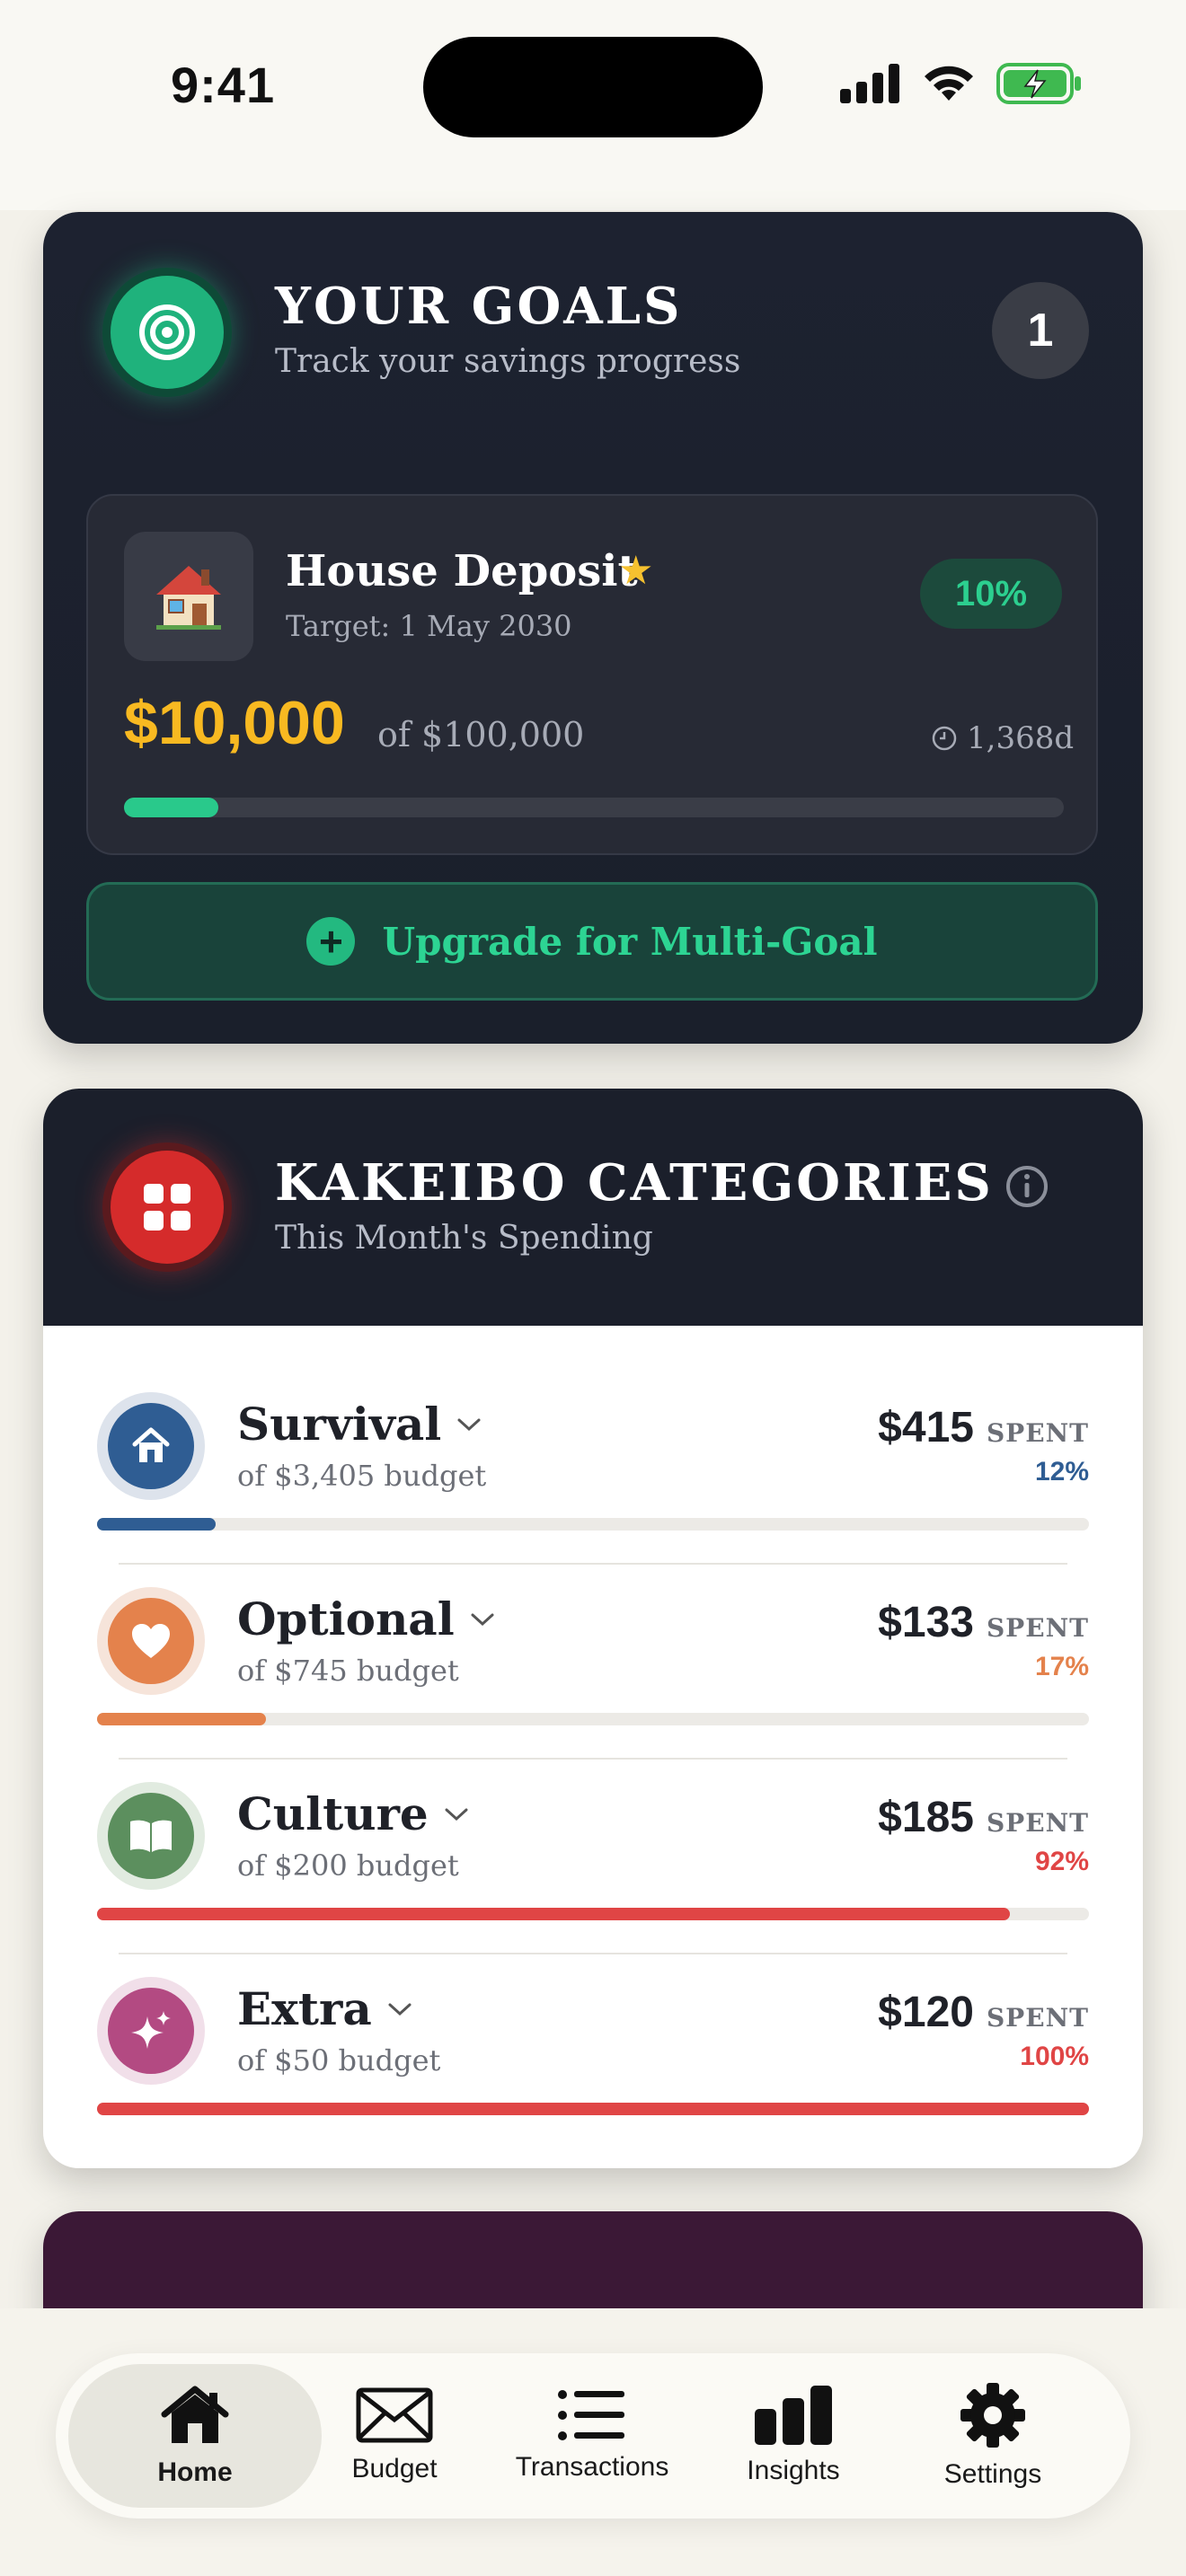 Image resolution: width=1186 pixels, height=2576 pixels. I want to click on status-time: 9:41, so click(223, 85).